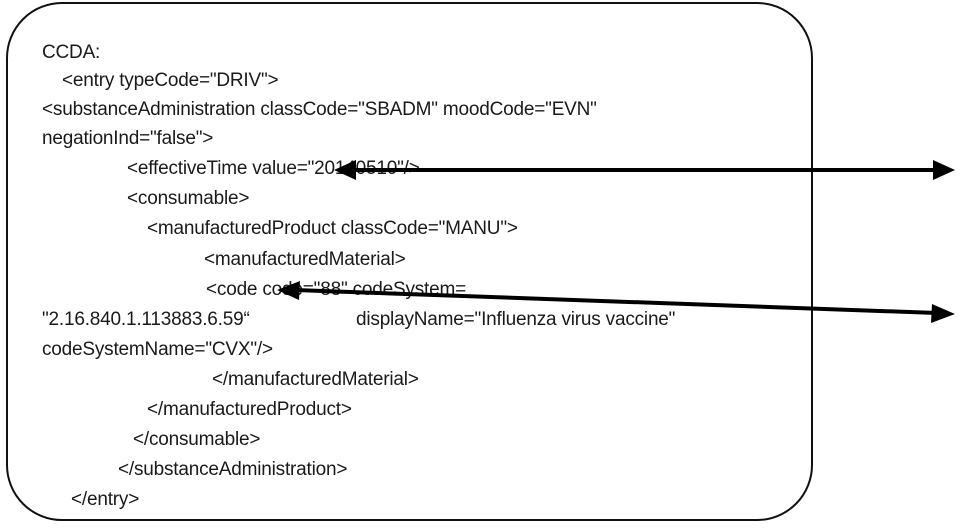 The width and height of the screenshot is (972, 529). Describe the element at coordinates (157, 349) in the screenshot. I see `code-system-name-attribute: codeSystemName="CVX"/>` at that location.